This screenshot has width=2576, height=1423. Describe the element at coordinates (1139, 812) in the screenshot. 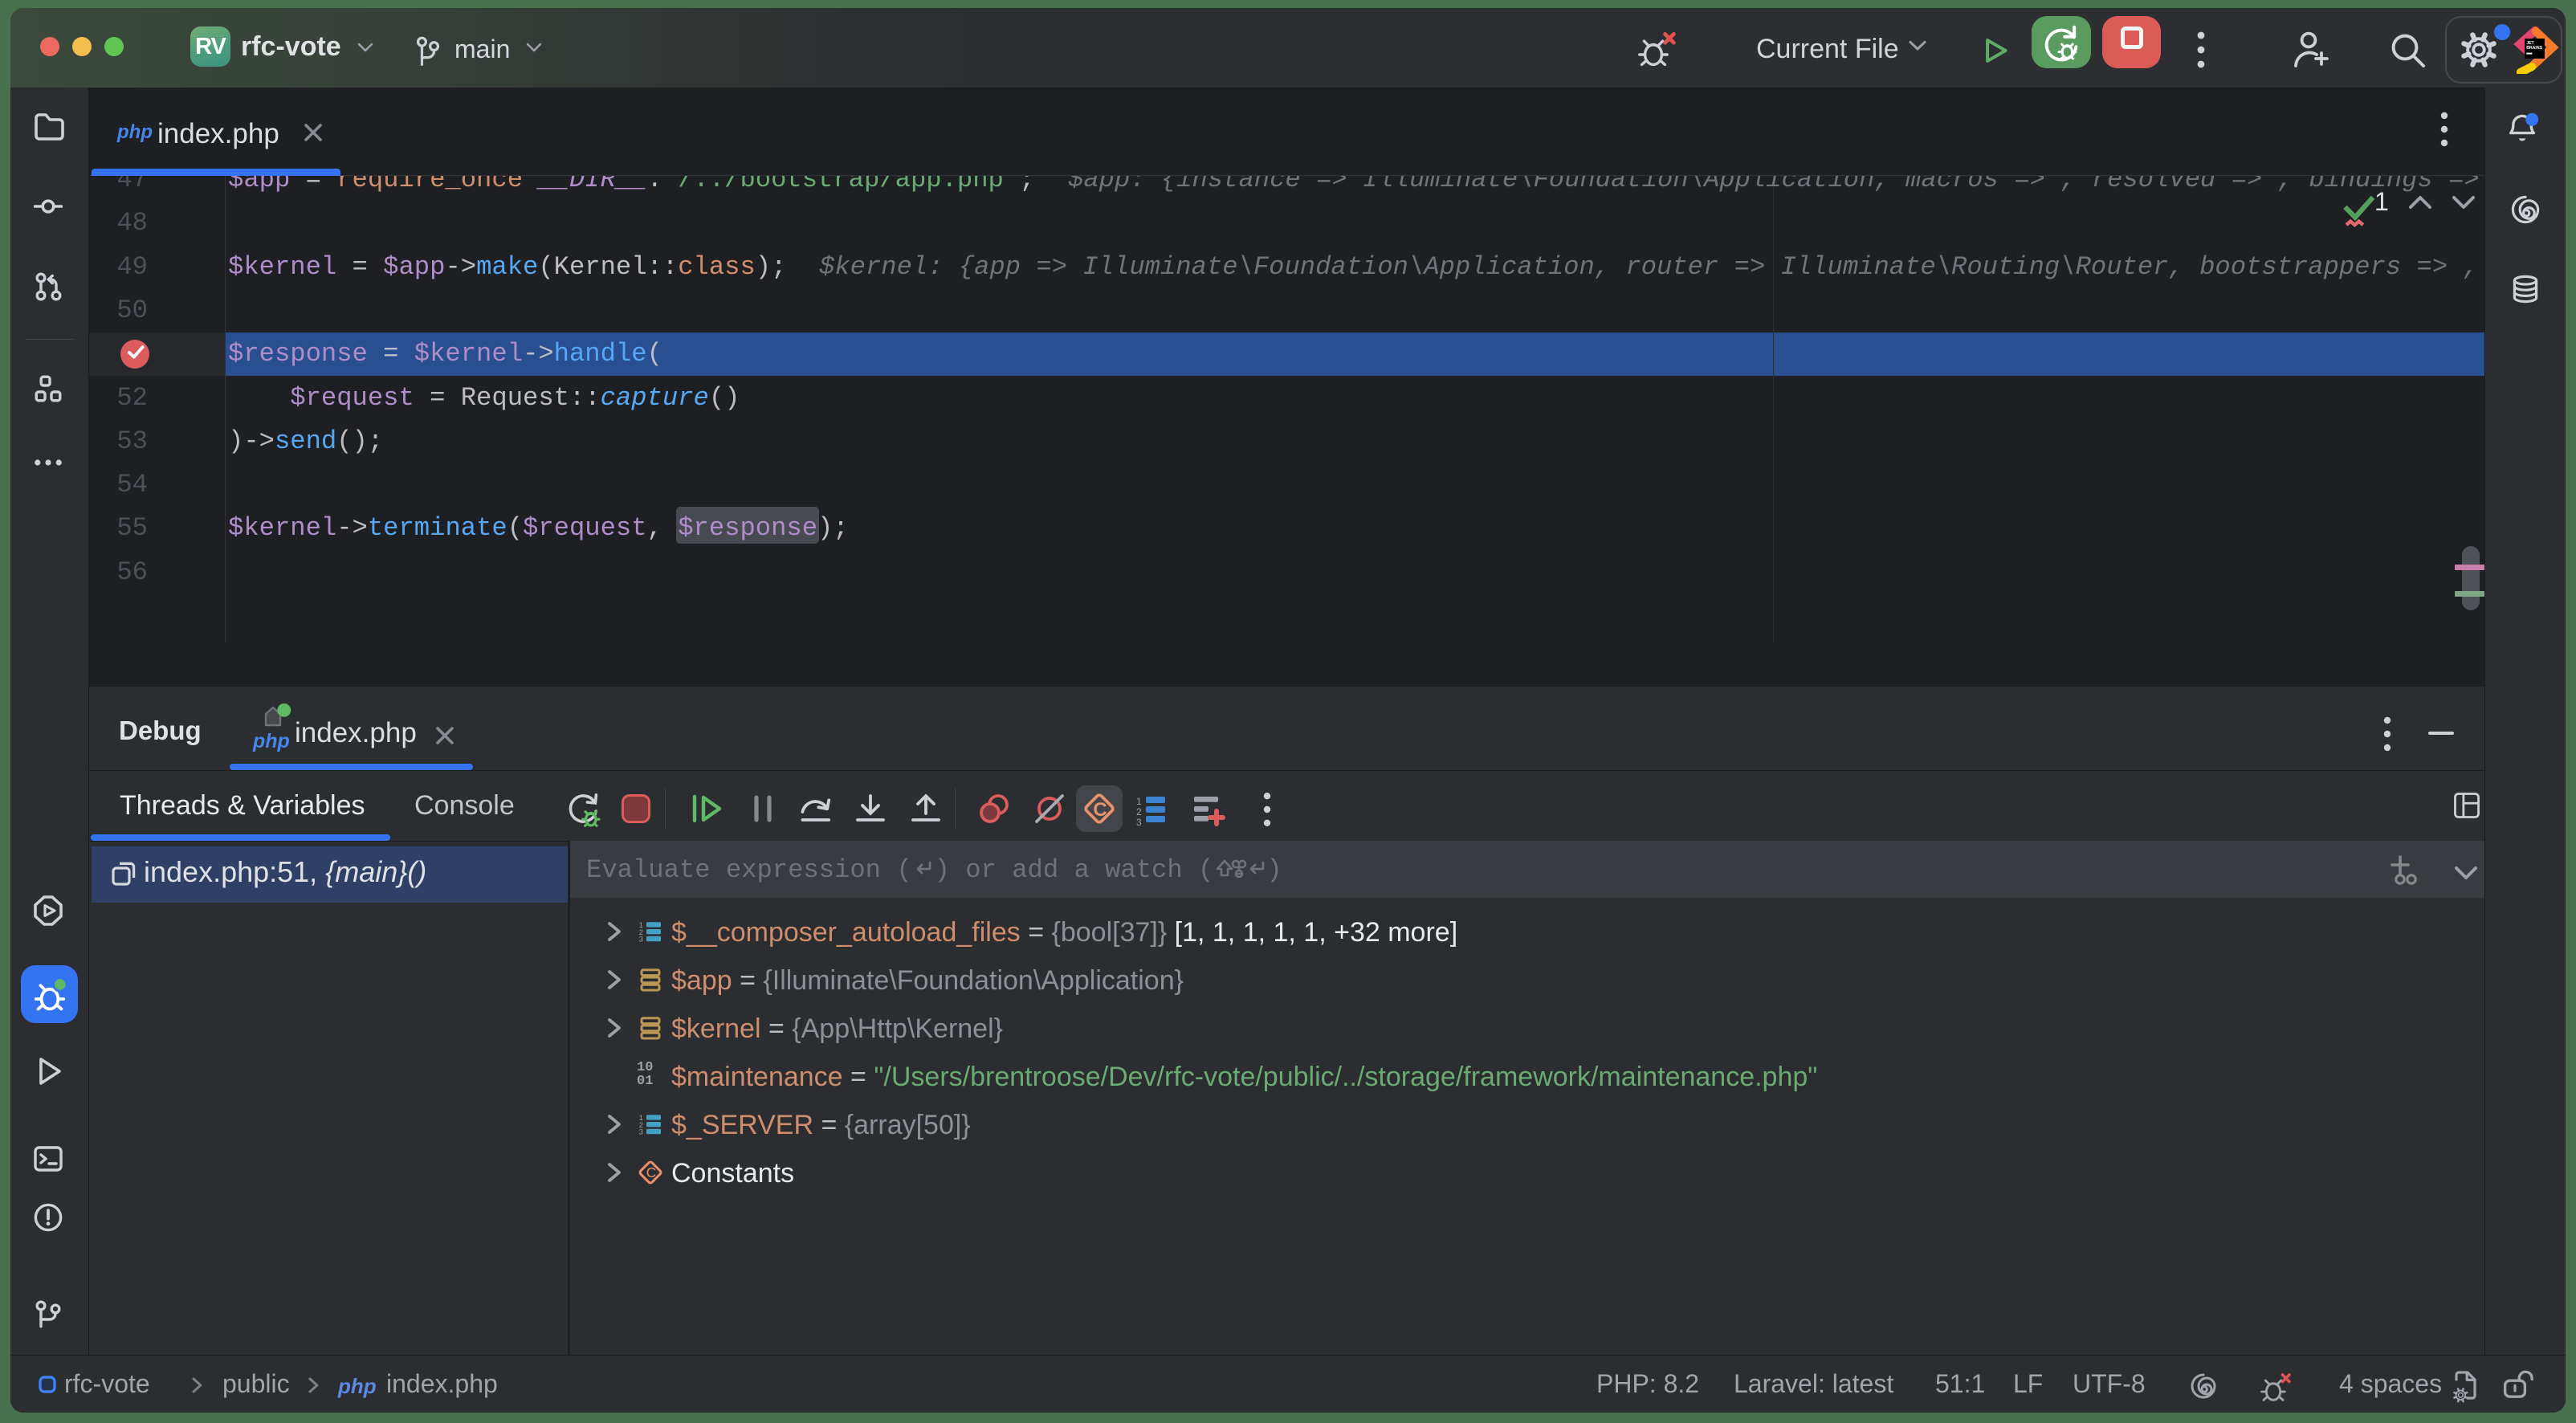

I see `svg-text: 2` at that location.